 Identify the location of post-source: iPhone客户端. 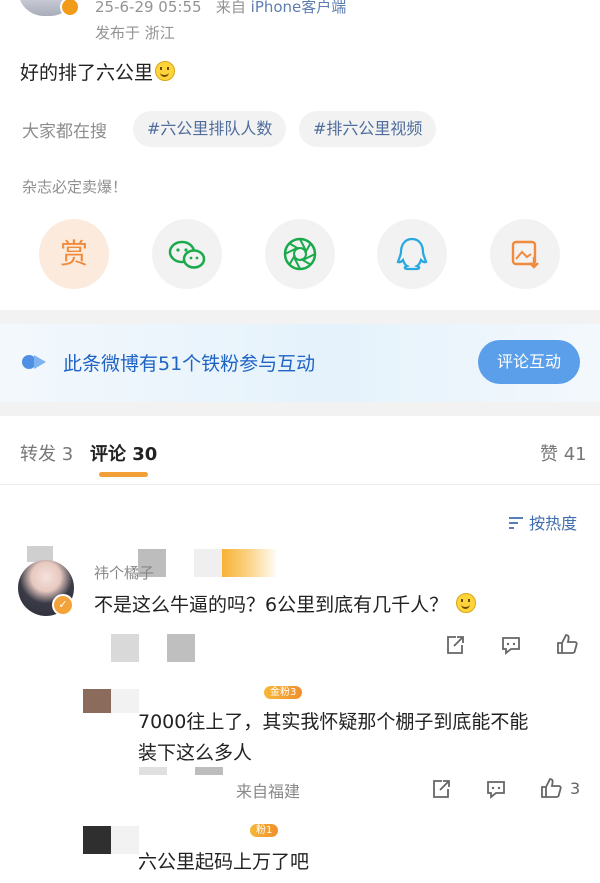
(298, 8).